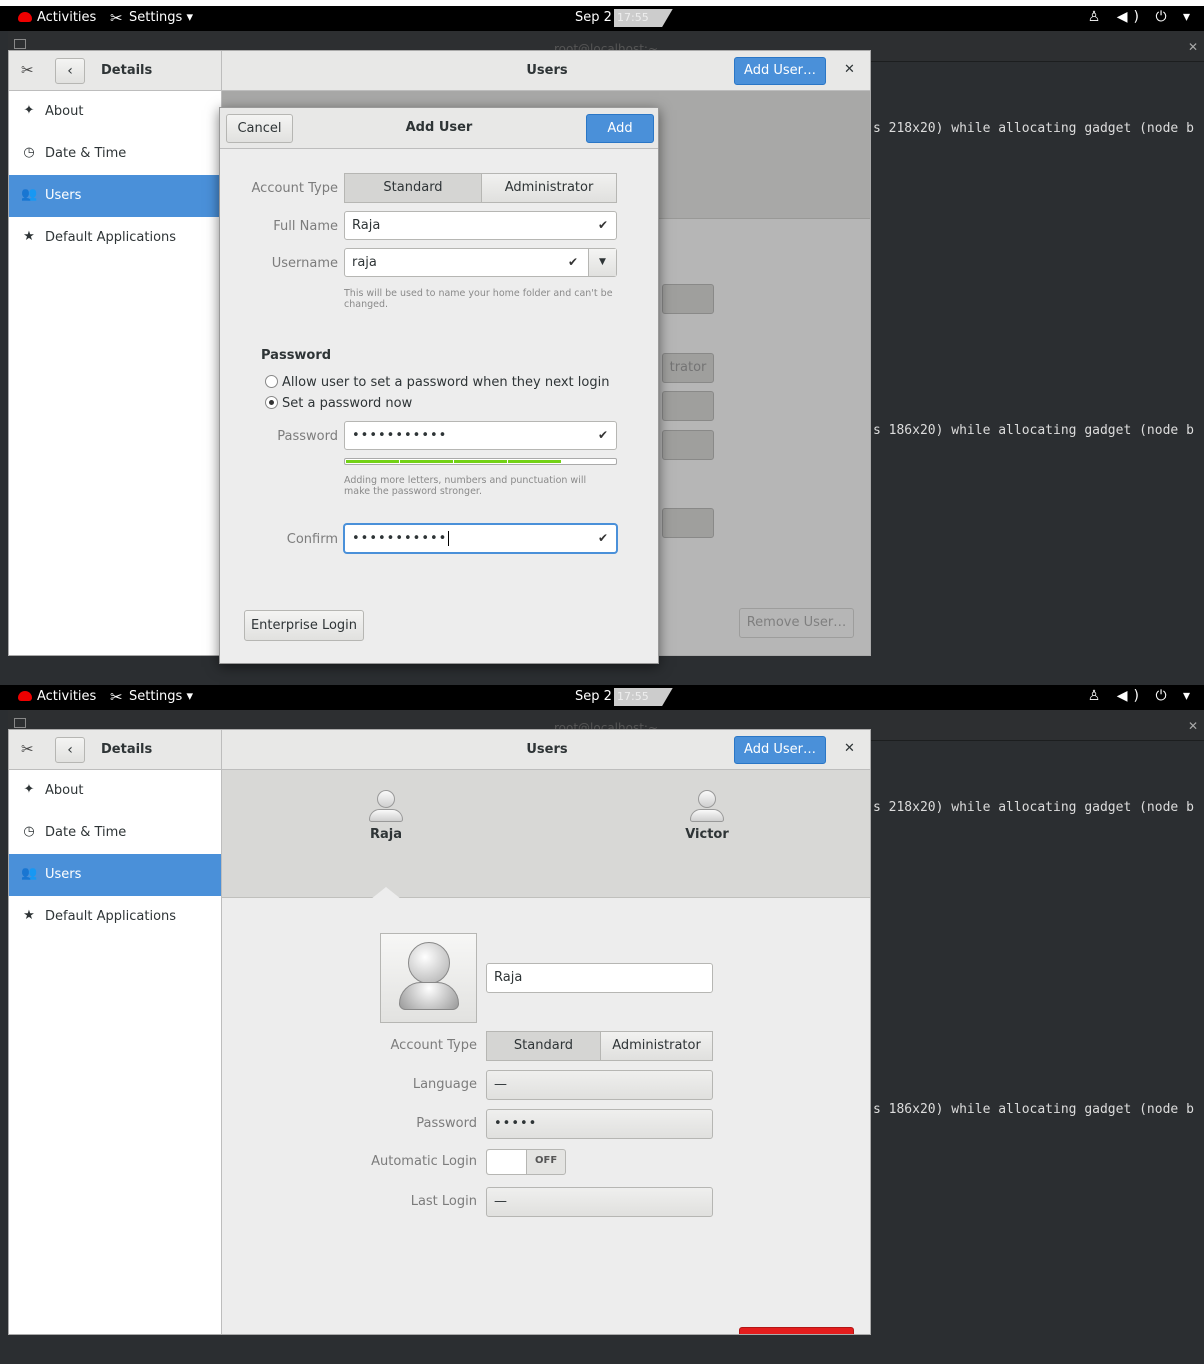 The width and height of the screenshot is (1204, 1364). I want to click on full-name-field: Raja ✔, so click(480, 225).